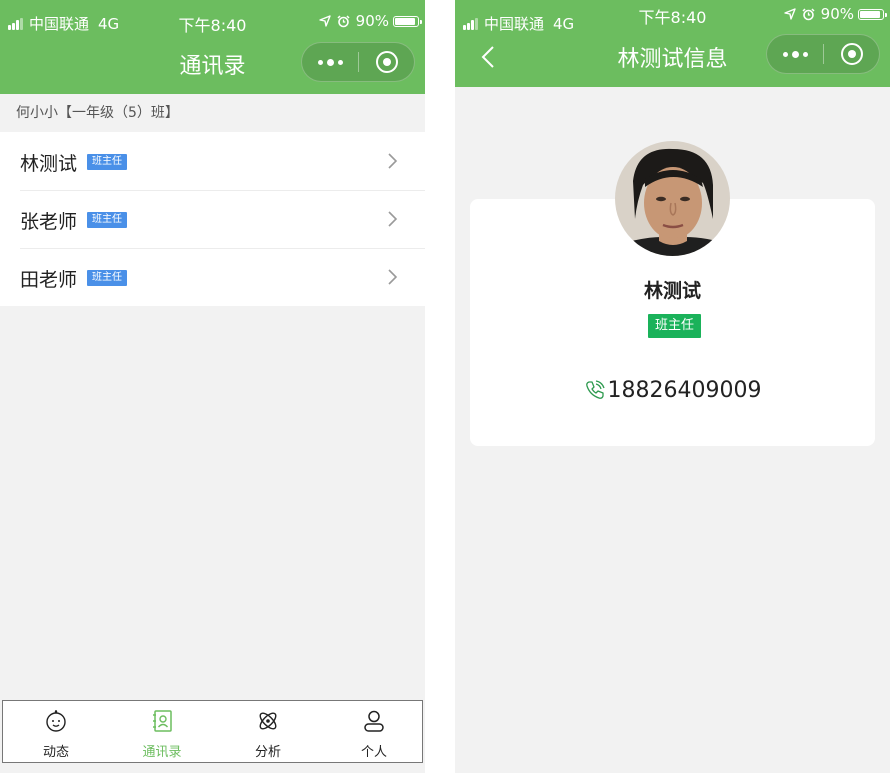  Describe the element at coordinates (684, 390) in the screenshot. I see `phone-number: 18826409009` at that location.